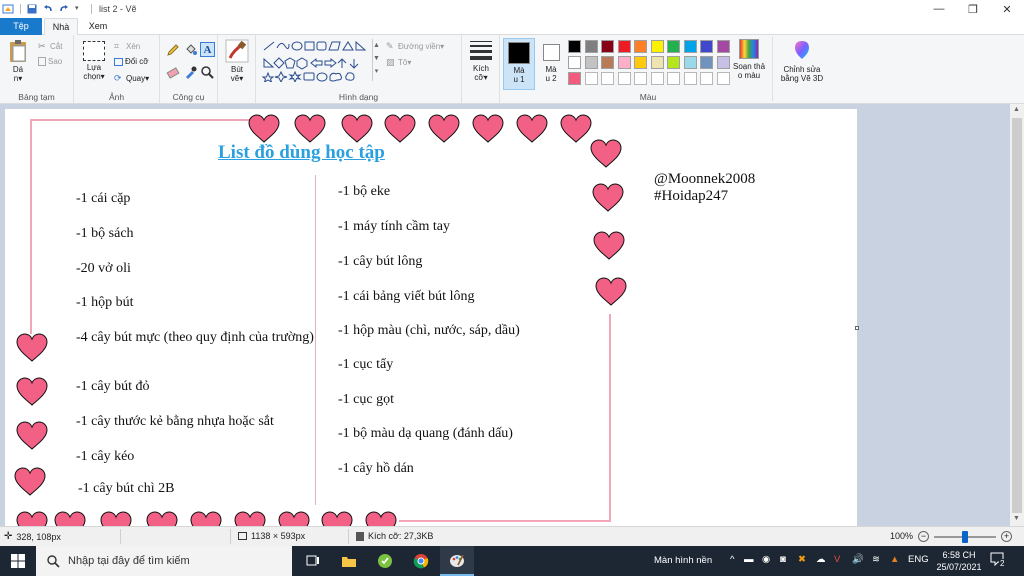 This screenshot has width=1024, height=576. I want to click on outline-label: Đường viền▾, so click(421, 46).